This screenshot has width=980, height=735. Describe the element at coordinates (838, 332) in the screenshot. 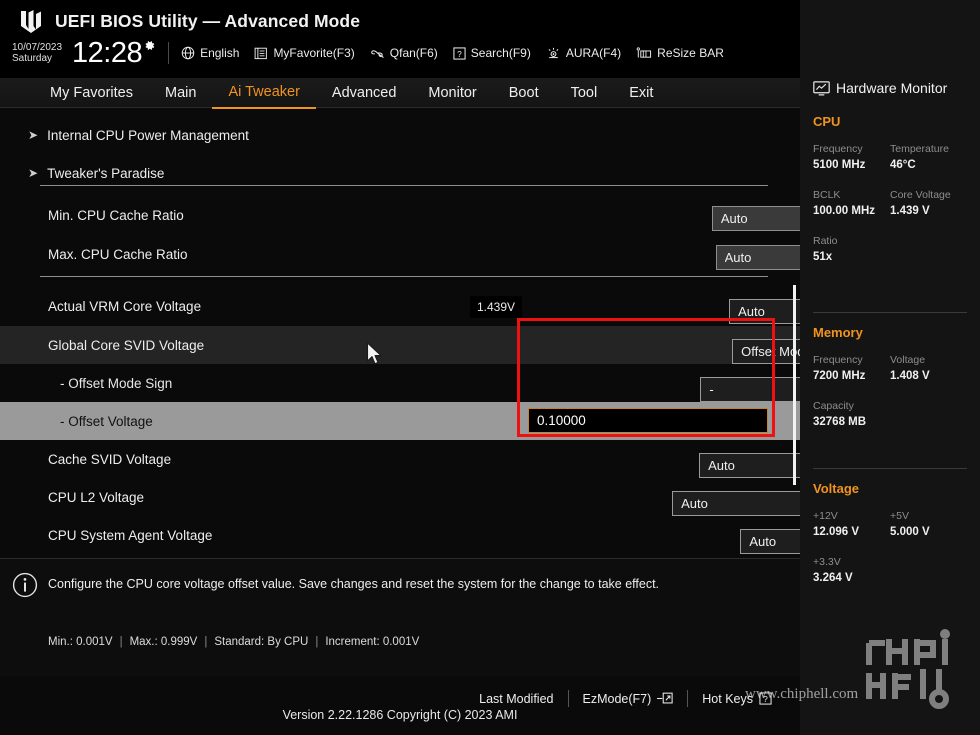

I see `hw-section-title: Memory` at that location.